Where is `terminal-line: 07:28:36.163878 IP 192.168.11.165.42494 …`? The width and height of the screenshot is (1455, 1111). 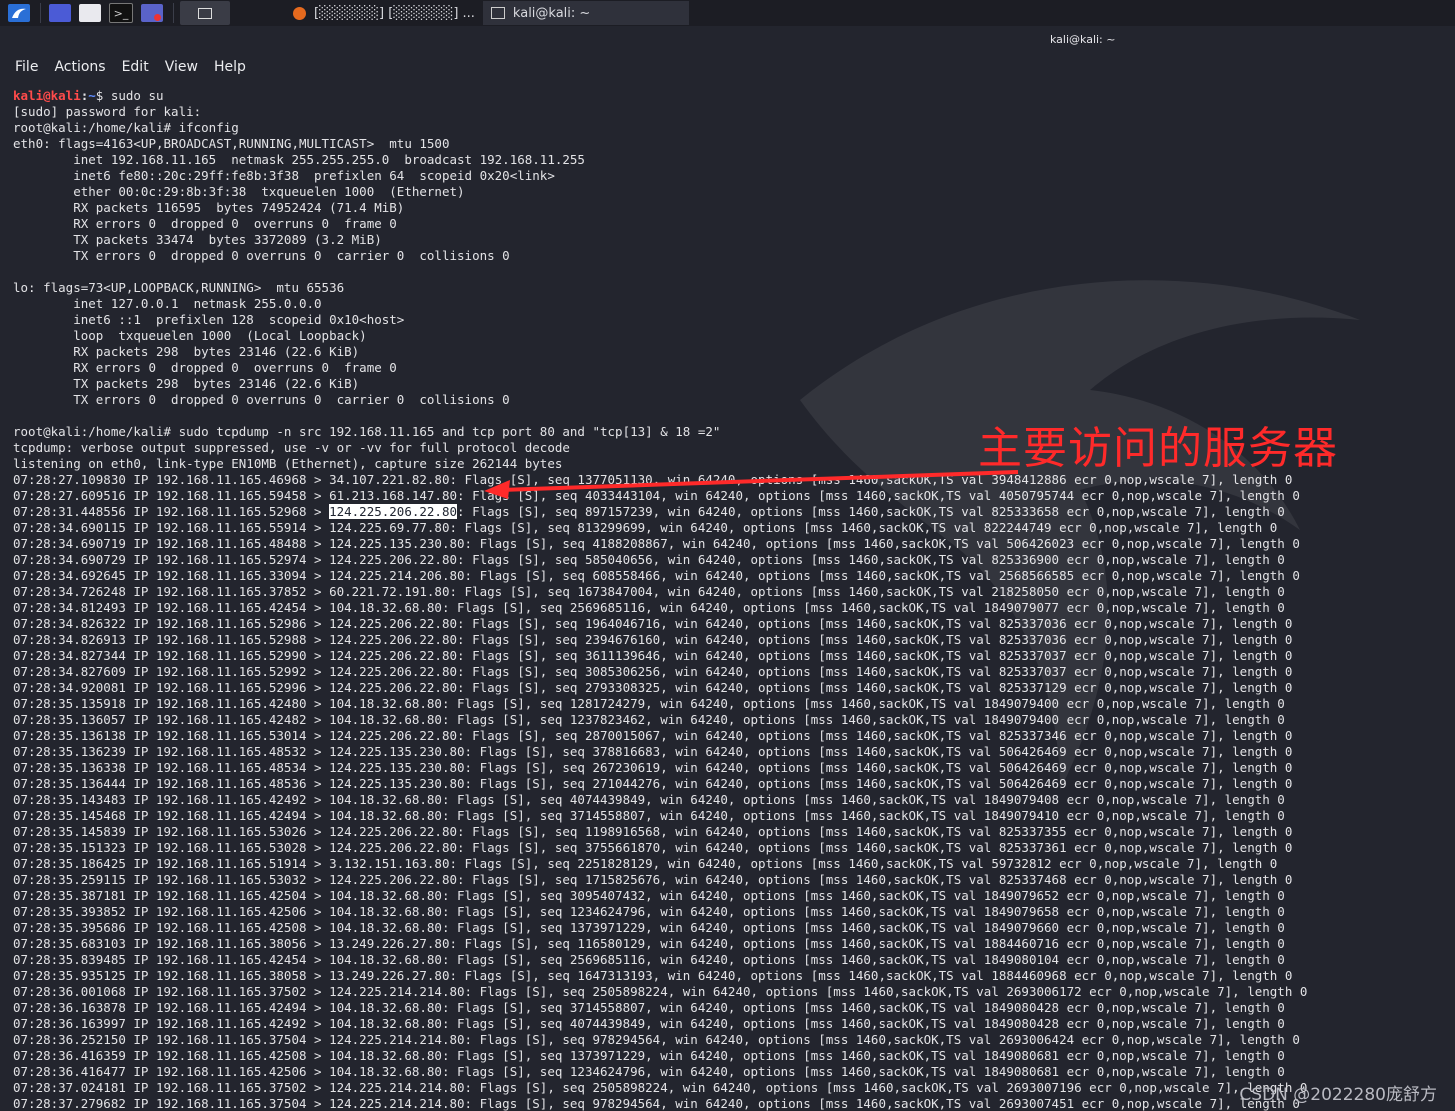 terminal-line: 07:28:36.163878 IP 192.168.11.165.42494 … is located at coordinates (649, 1007).